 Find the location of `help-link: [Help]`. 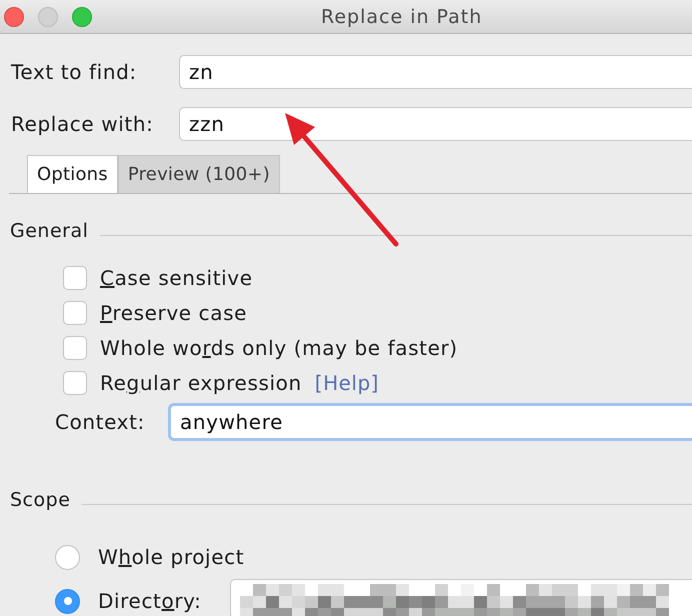

help-link: [Help] is located at coordinates (346, 382).